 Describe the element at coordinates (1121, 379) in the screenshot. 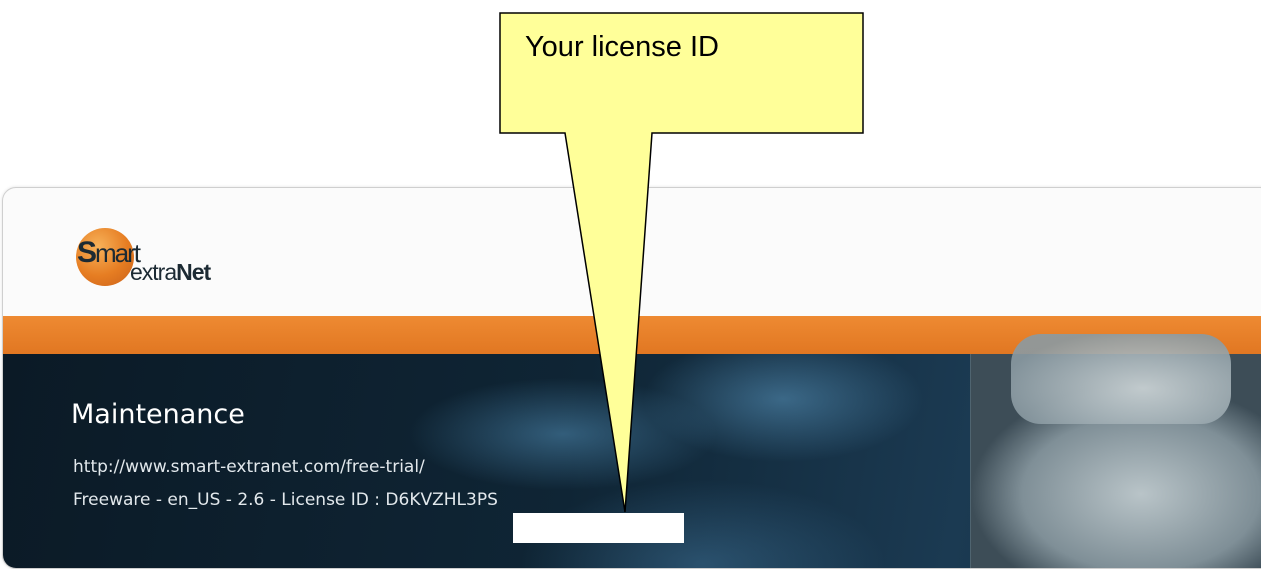

I see `keyboard-key-image` at that location.